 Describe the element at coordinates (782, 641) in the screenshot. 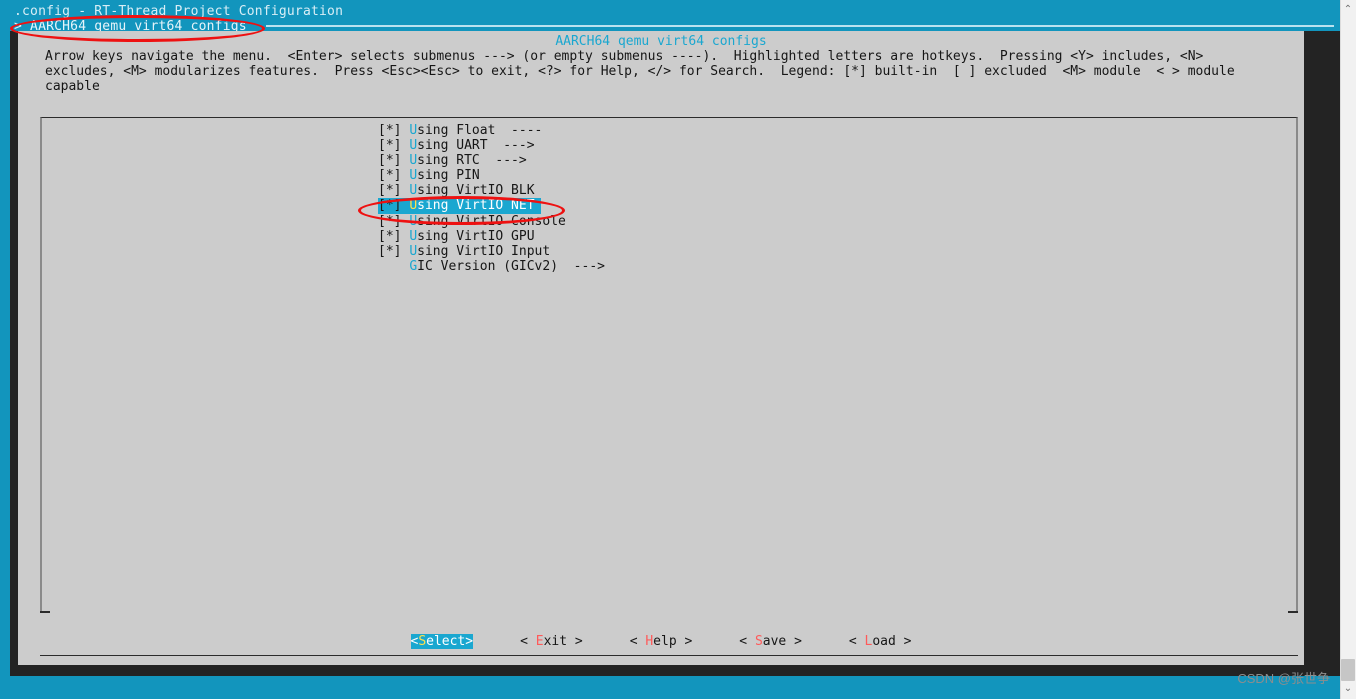

I see `button-label: ave >` at that location.